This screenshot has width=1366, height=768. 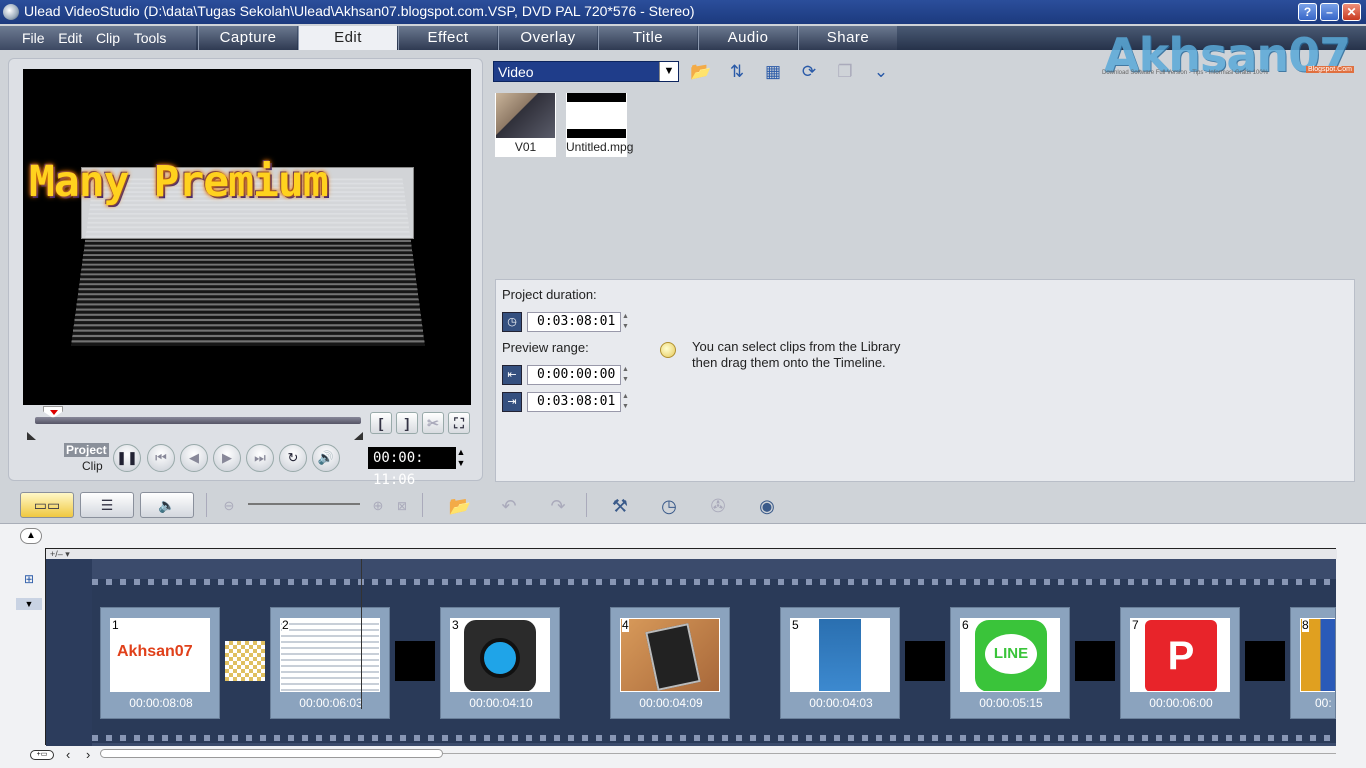 I want to click on mode-clip-label: Clip, so click(x=92, y=466).